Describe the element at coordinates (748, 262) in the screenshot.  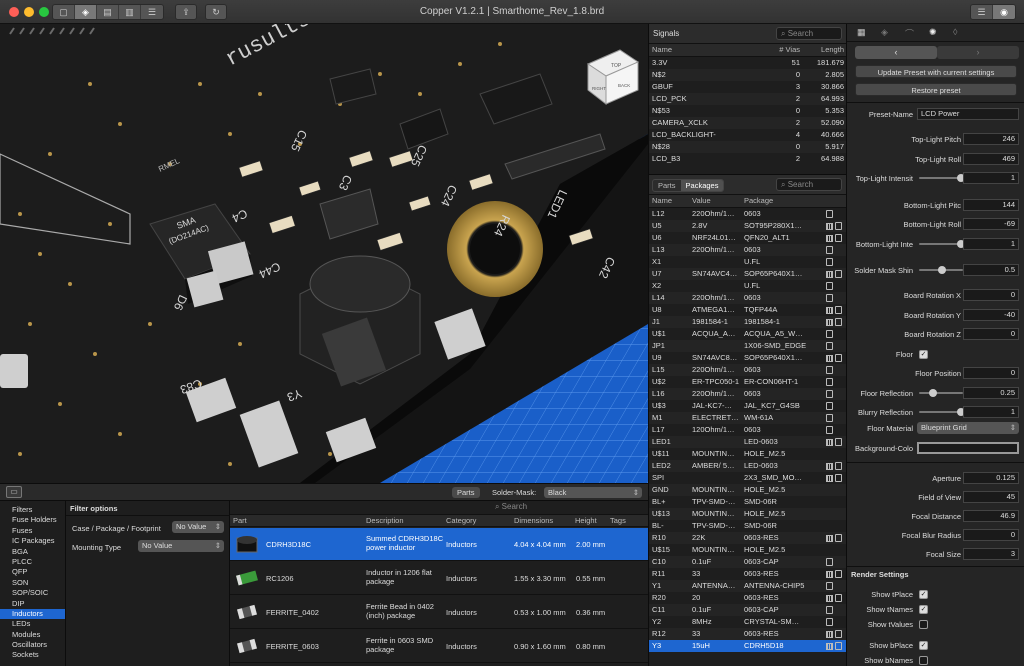
I see `part-row: X1 U.FL` at that location.